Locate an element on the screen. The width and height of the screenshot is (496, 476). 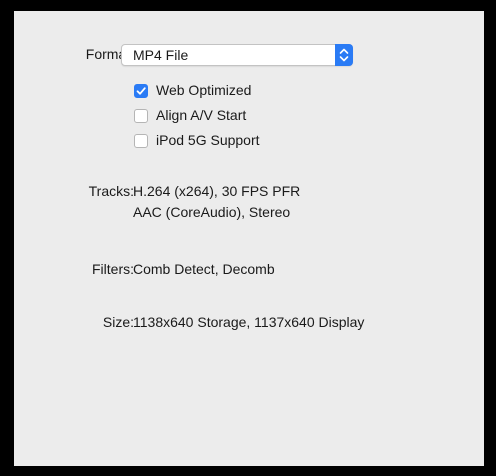
tracks-label: Tracks: is located at coordinates (111, 191).